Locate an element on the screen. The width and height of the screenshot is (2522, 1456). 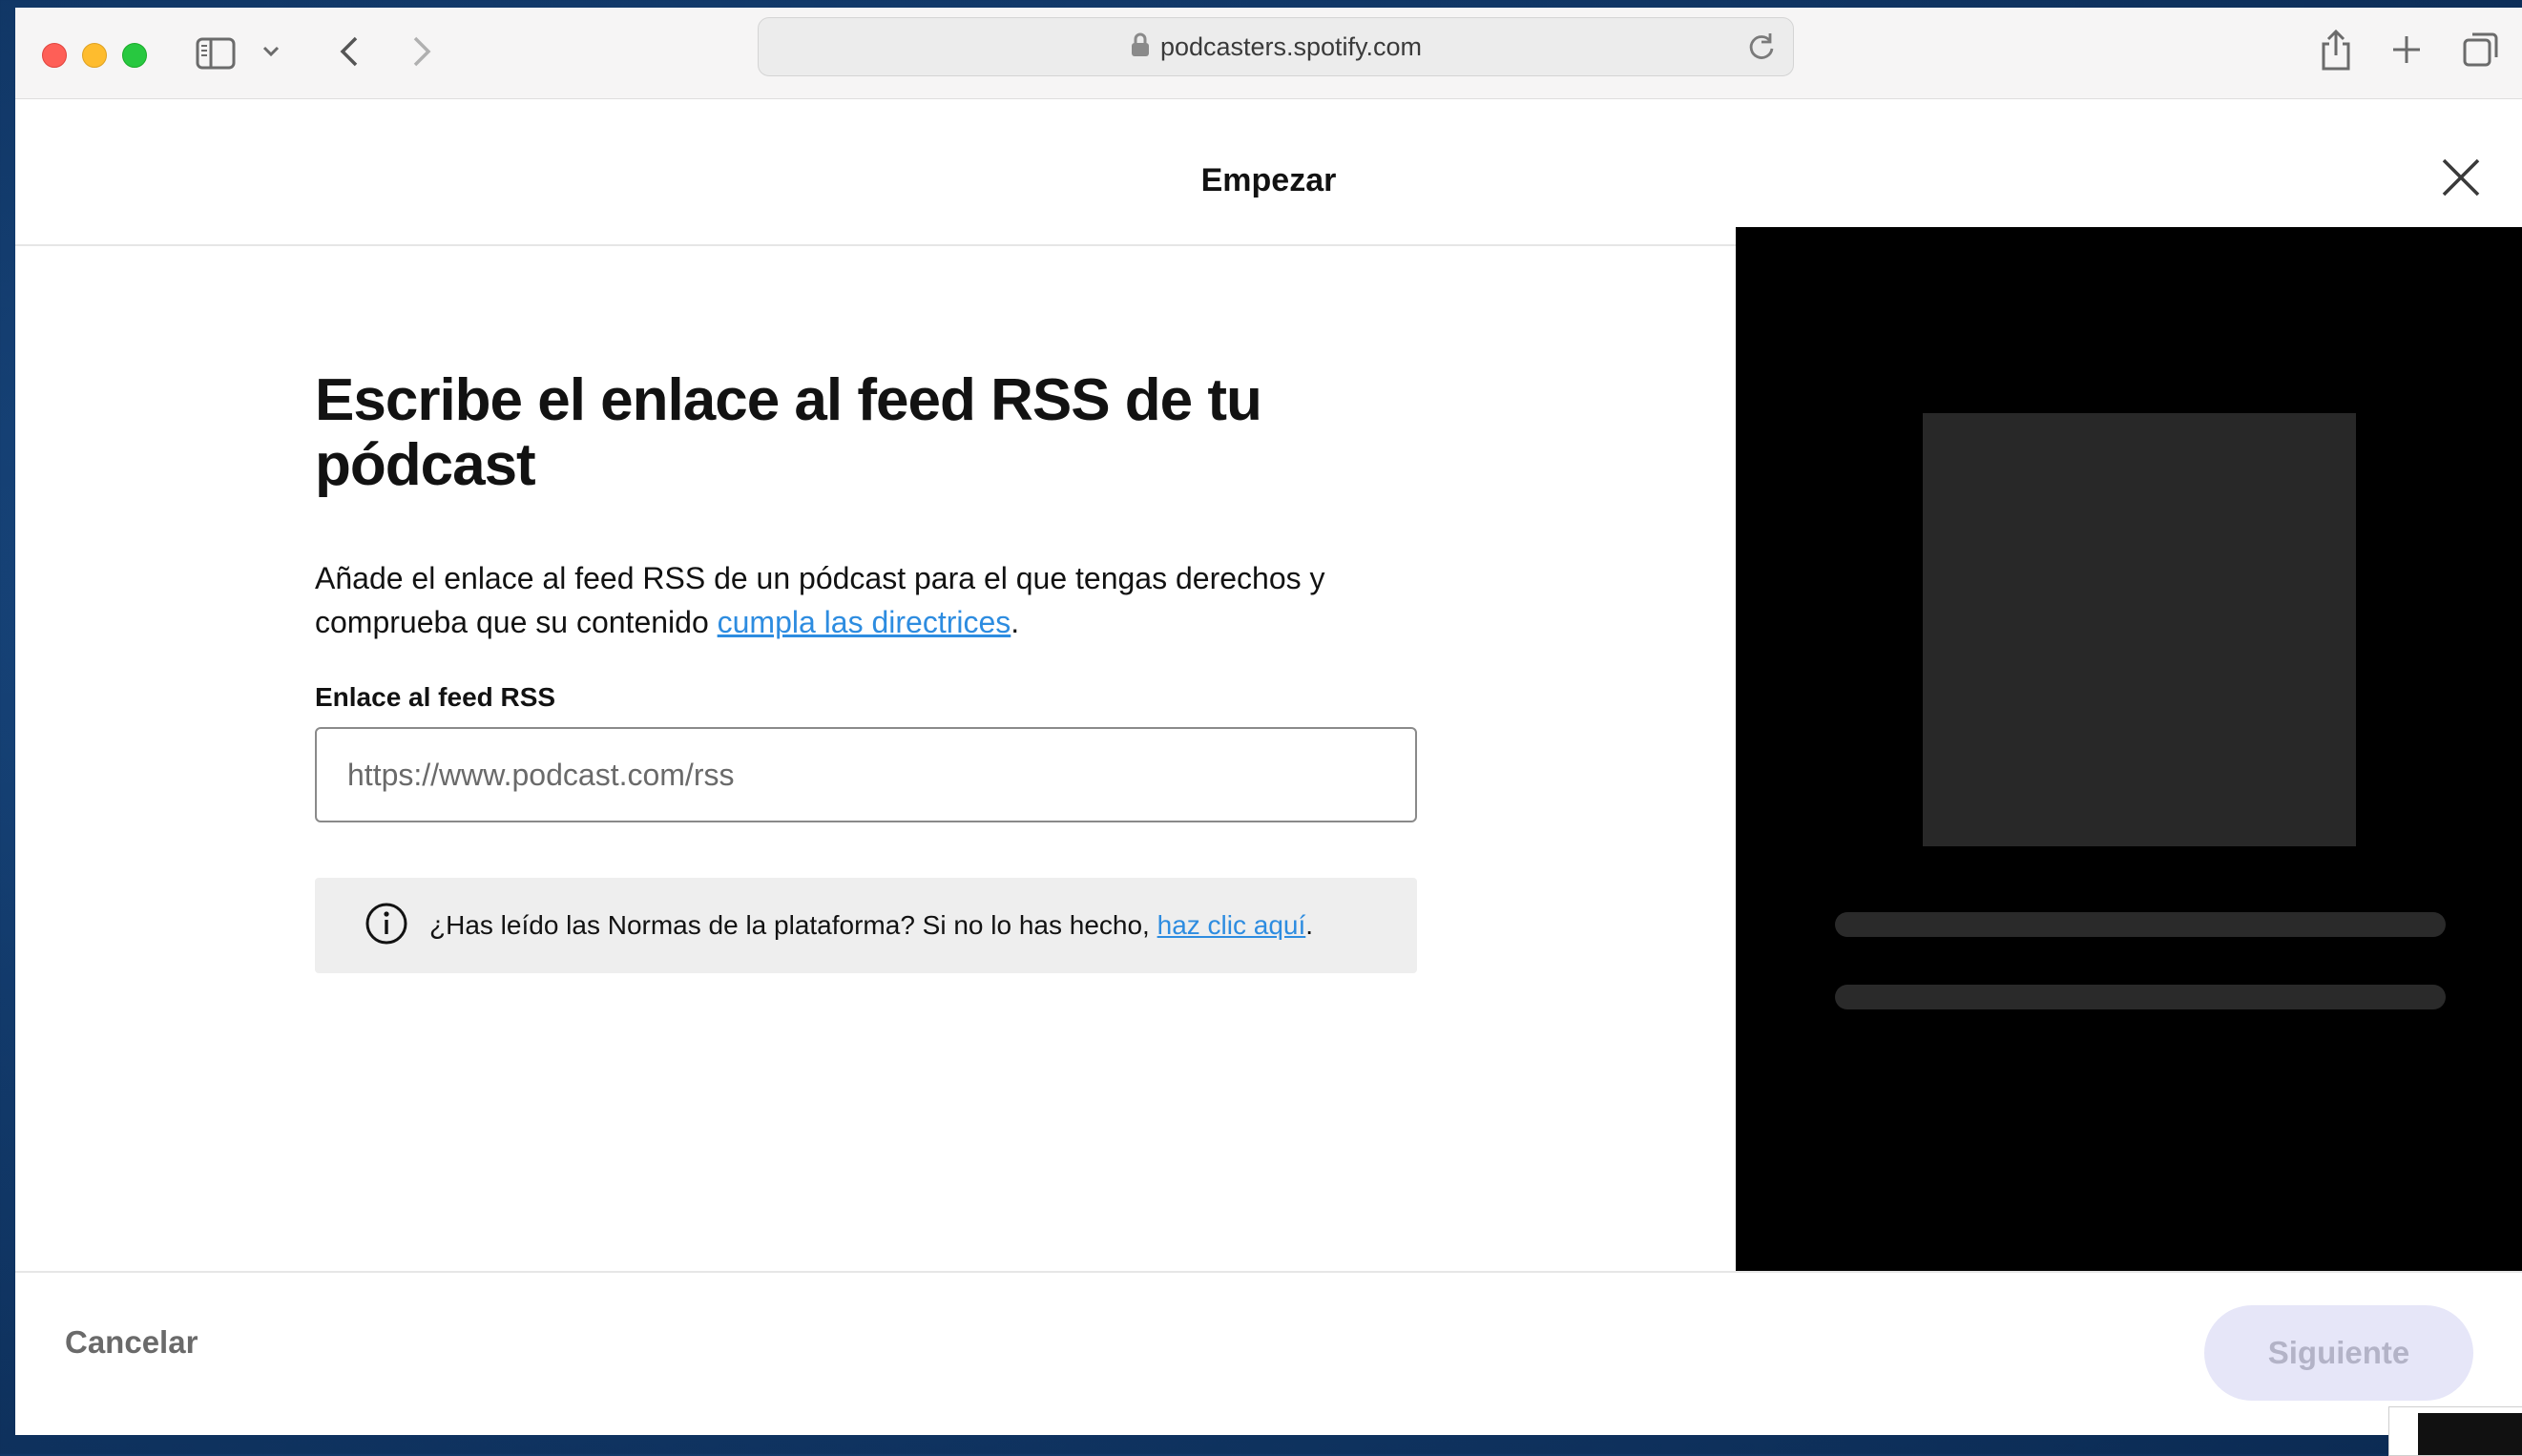
forward-icon is located at coordinates (422, 52).